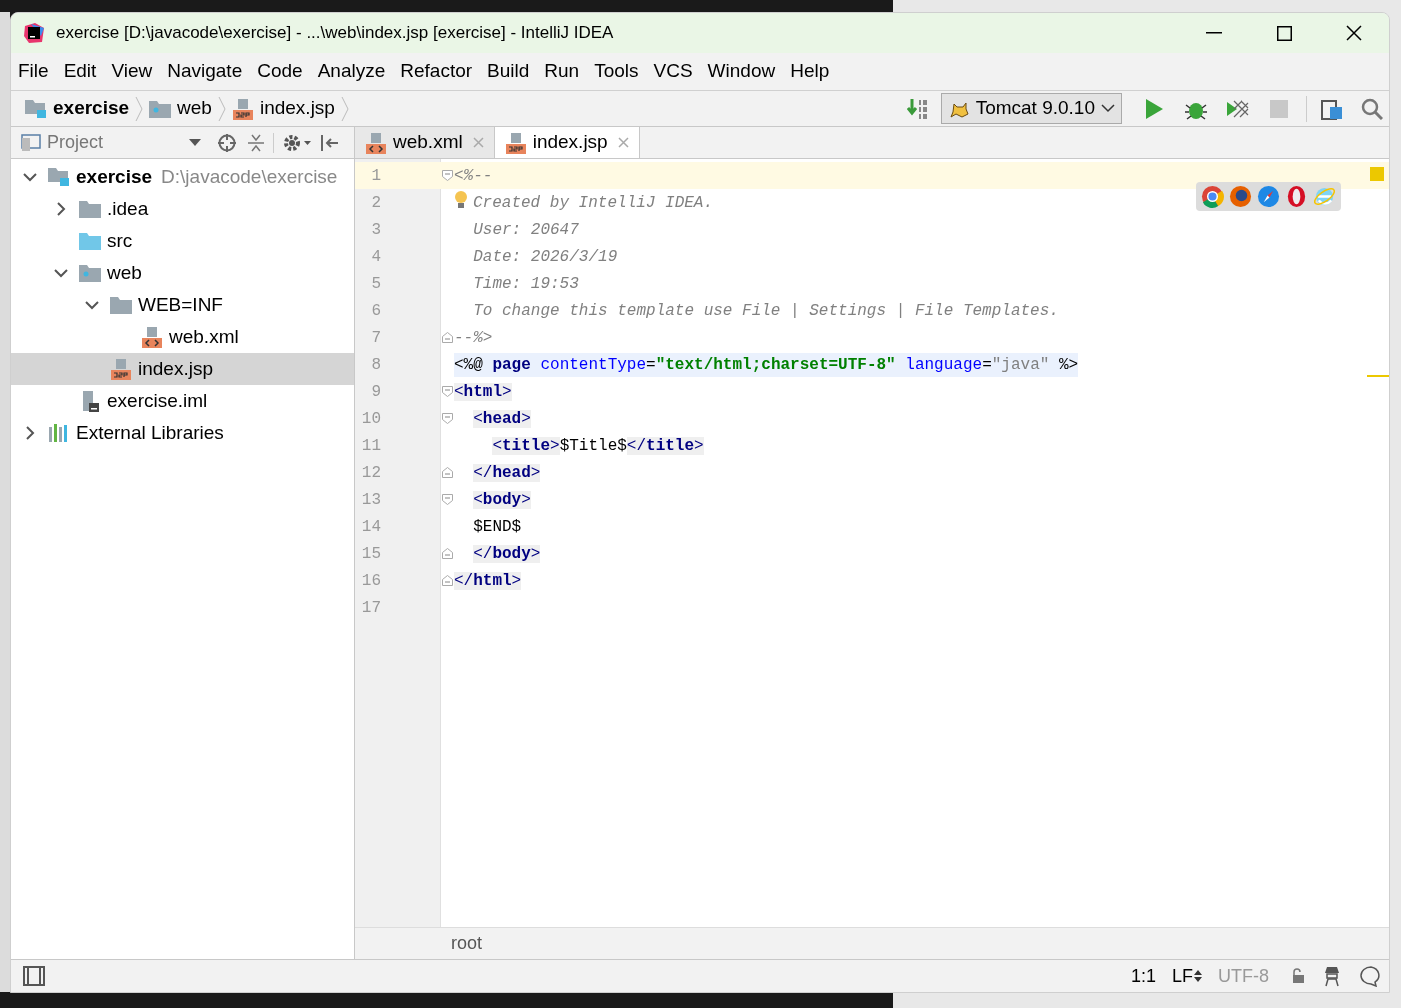 The width and height of the screenshot is (1401, 1008). Describe the element at coordinates (182, 337) in the screenshot. I see `tree-item: web.xml` at that location.